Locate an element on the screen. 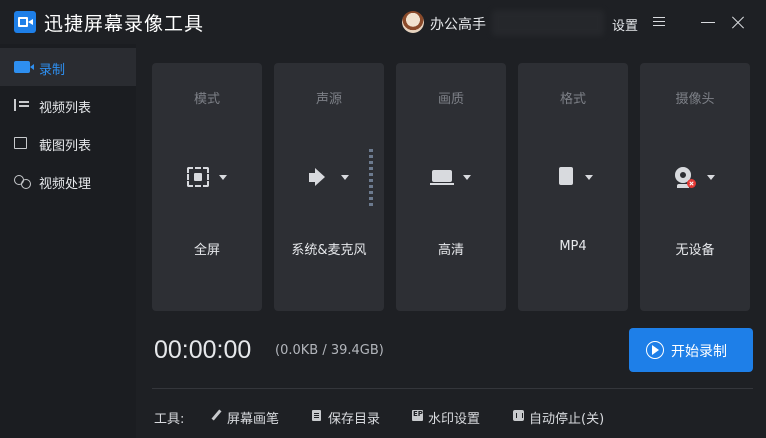  card-quality: 画质 高清 is located at coordinates (451, 187).